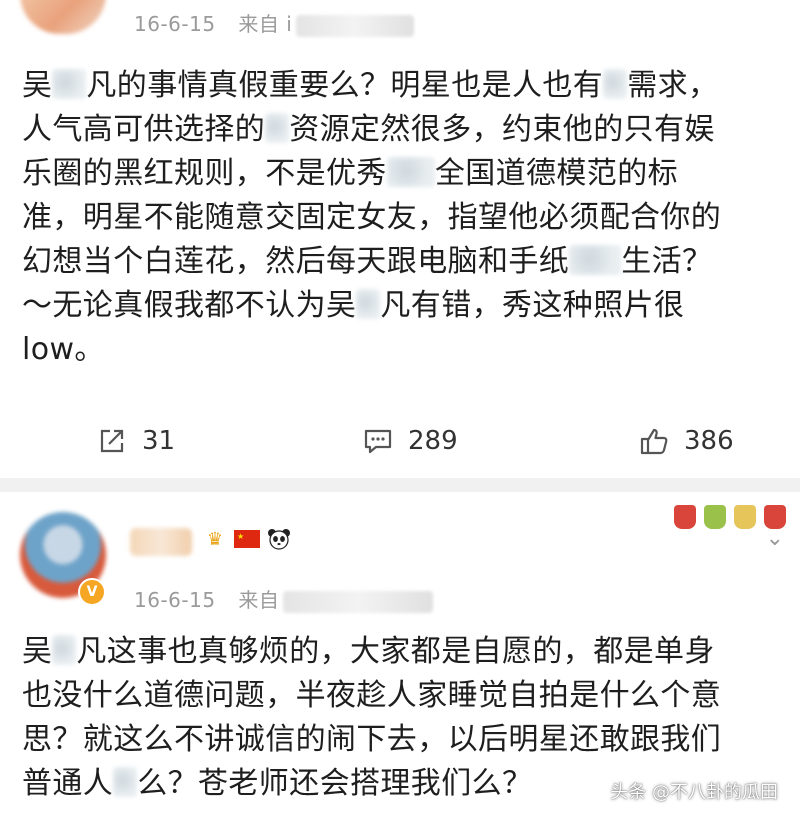  What do you see at coordinates (685, 517) in the screenshot?
I see `mitten-icon` at bounding box center [685, 517].